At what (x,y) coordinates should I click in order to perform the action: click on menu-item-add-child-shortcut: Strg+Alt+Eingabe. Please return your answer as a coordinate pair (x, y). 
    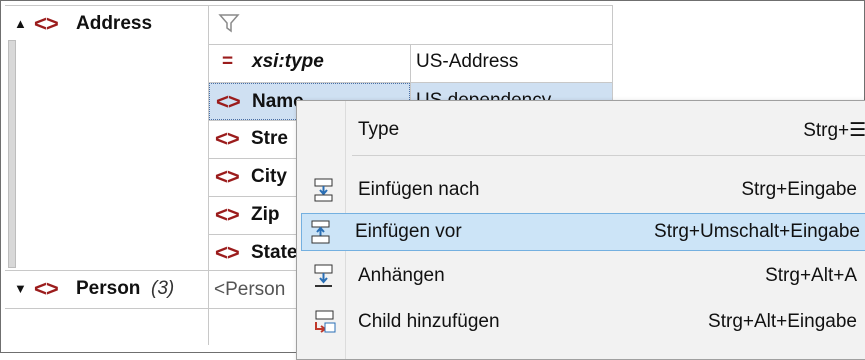
    Looking at the image, I should click on (782, 321).